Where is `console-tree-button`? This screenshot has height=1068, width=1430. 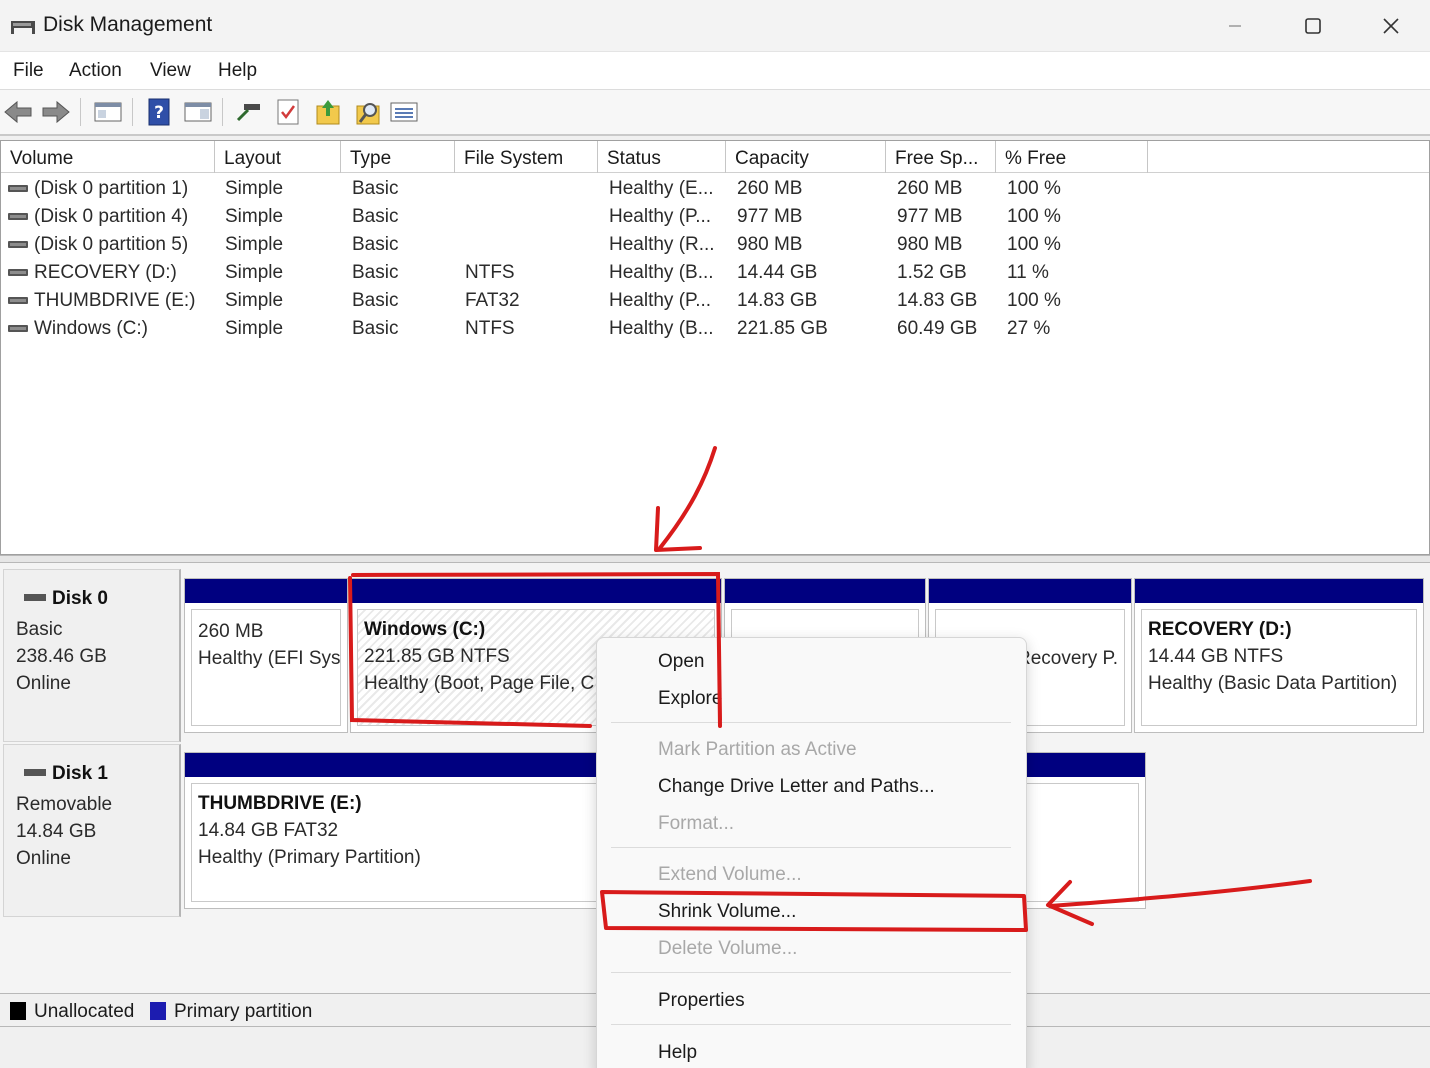 console-tree-button is located at coordinates (108, 112).